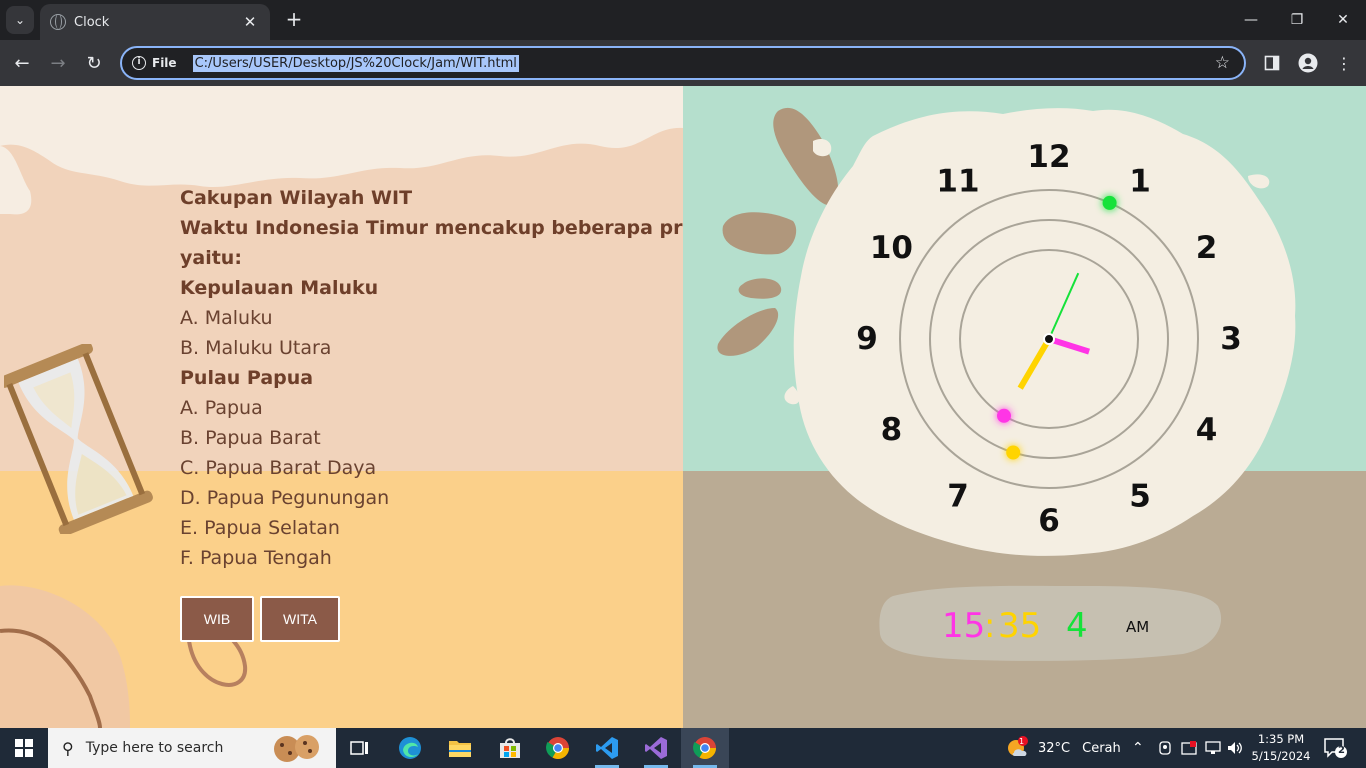 This screenshot has height=768, width=1366. I want to click on globe-icon, so click(58, 22).